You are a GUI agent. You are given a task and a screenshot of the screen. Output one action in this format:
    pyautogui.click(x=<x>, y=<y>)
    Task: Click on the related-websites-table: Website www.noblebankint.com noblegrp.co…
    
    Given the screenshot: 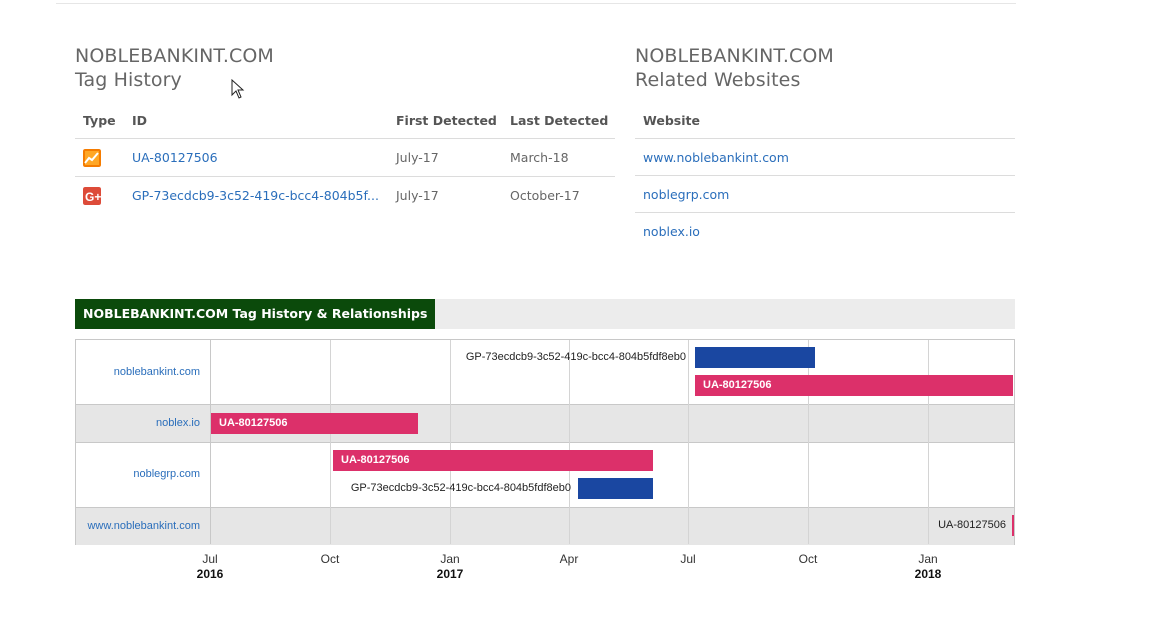 What is the action you would take?
    pyautogui.click(x=825, y=179)
    